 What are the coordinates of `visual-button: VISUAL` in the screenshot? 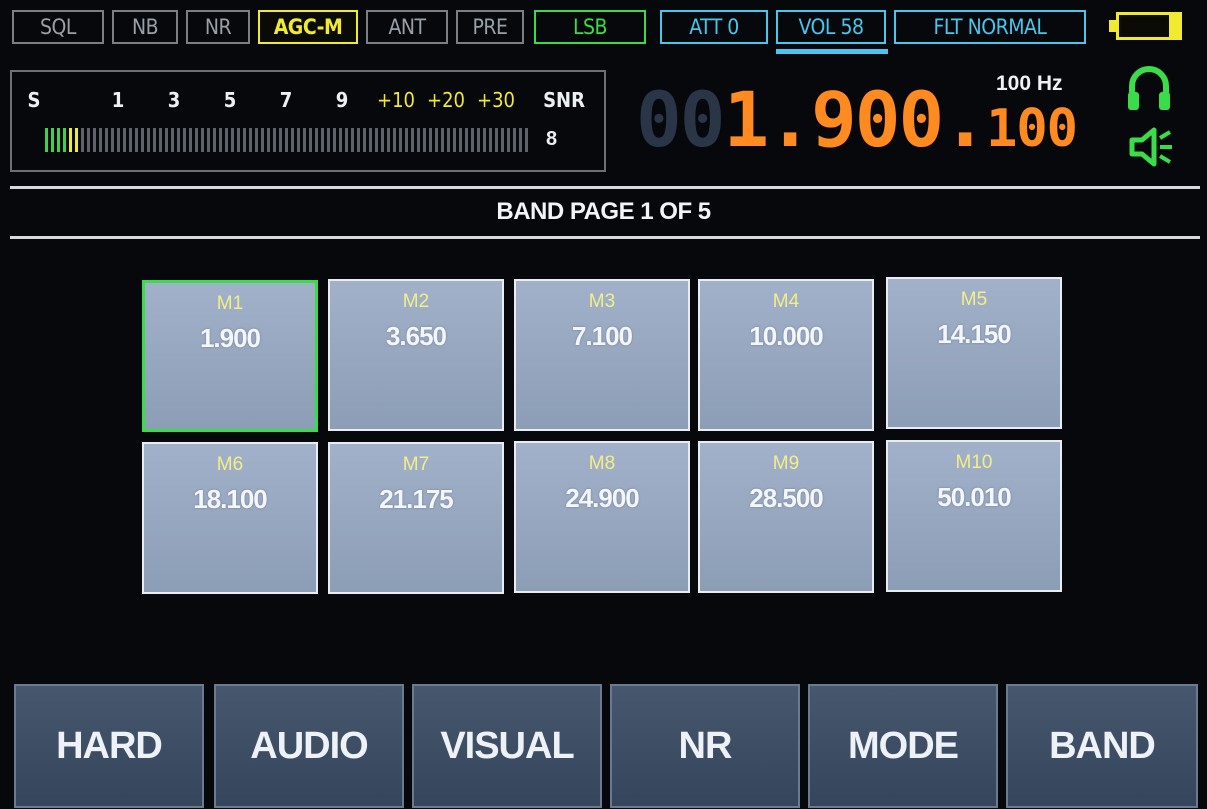 It's located at (507, 746).